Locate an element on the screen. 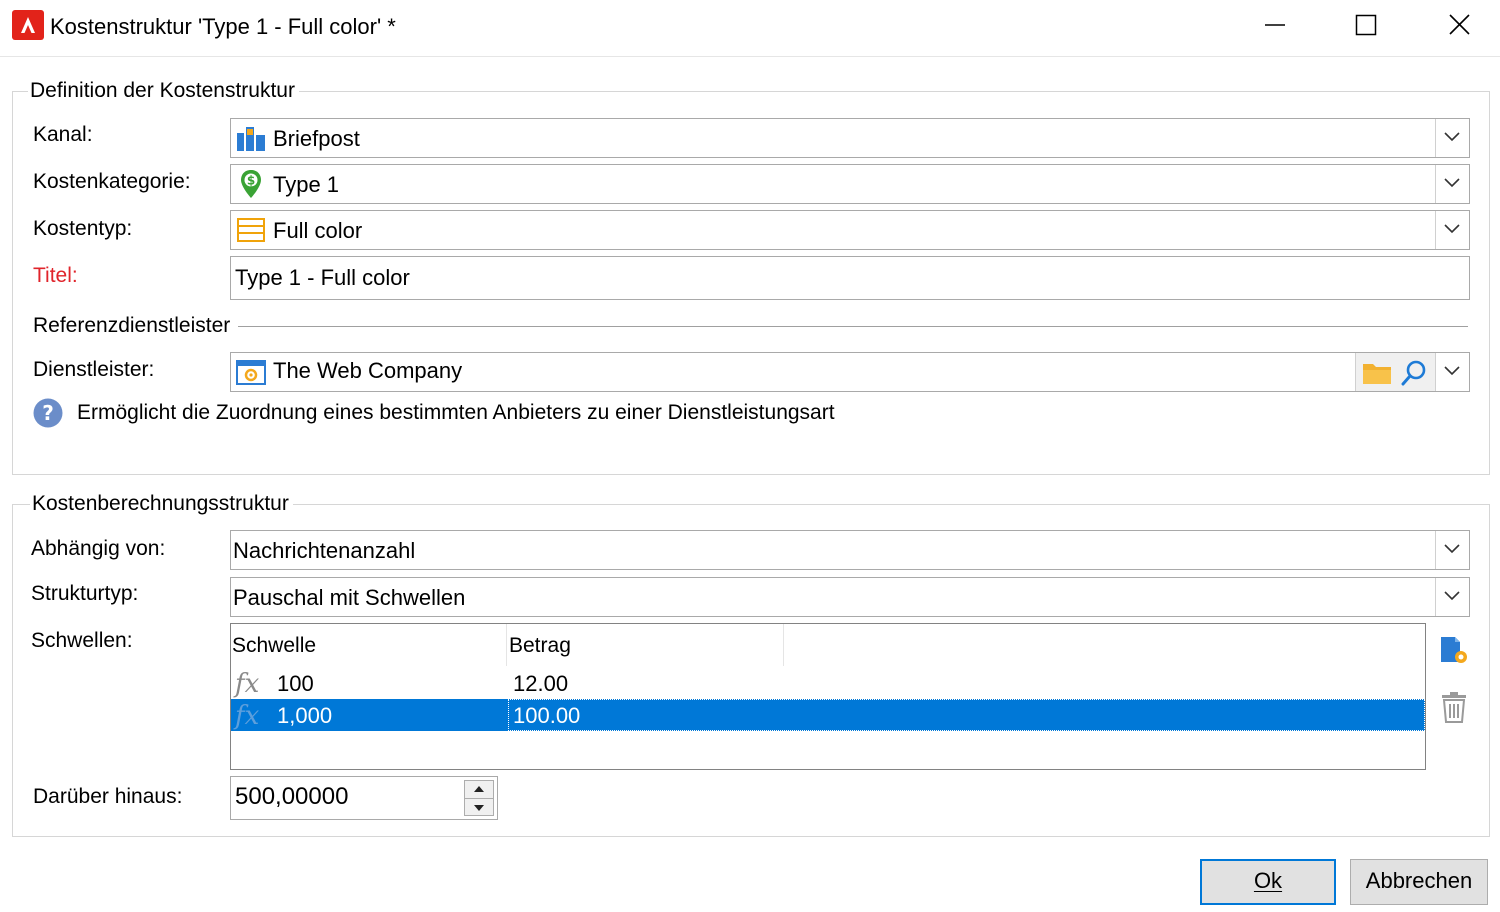  reference-provider-divider is located at coordinates (853, 326).